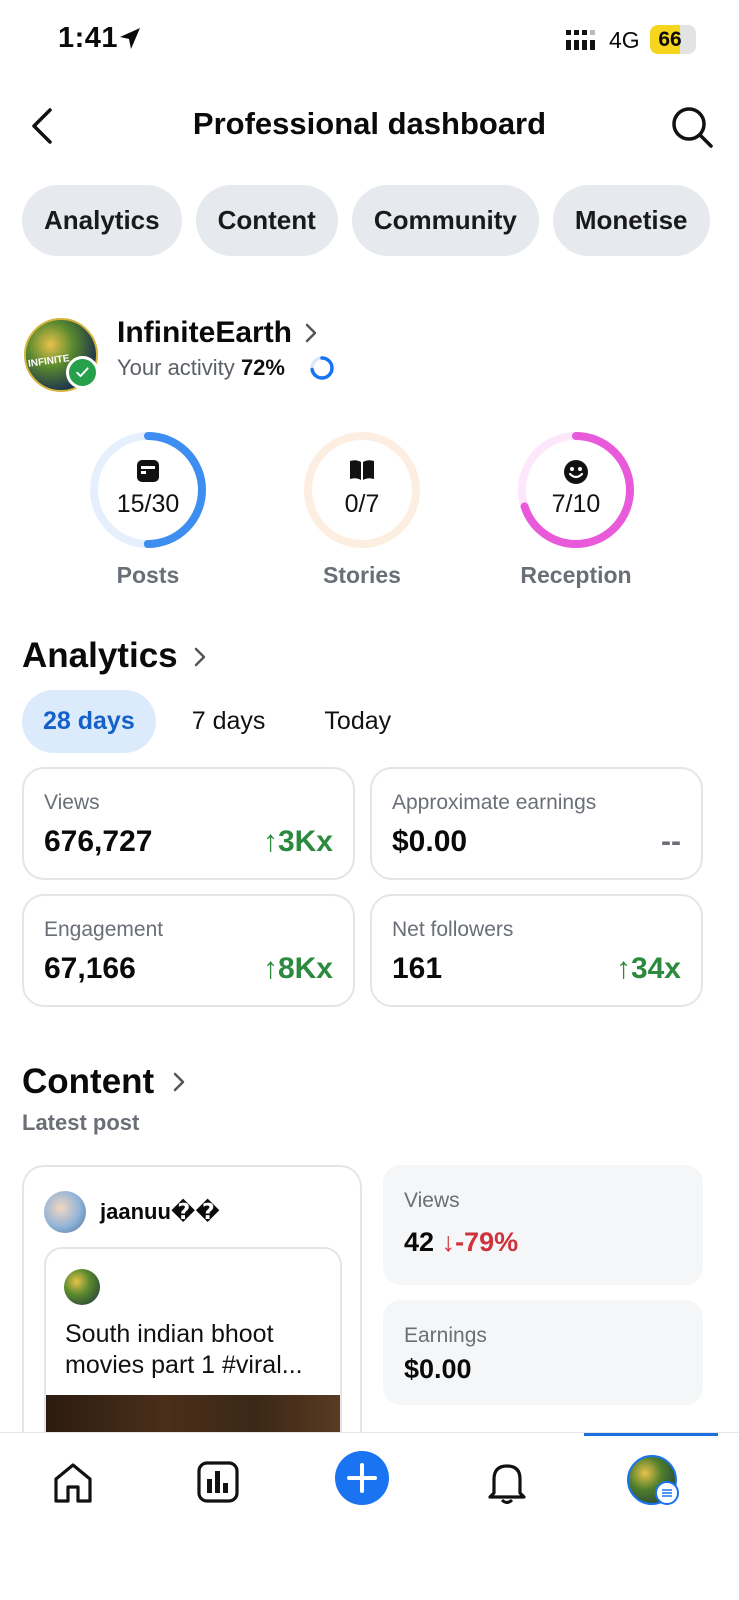 The width and height of the screenshot is (739, 1600). Describe the element at coordinates (671, 841) in the screenshot. I see `card-change: --` at that location.